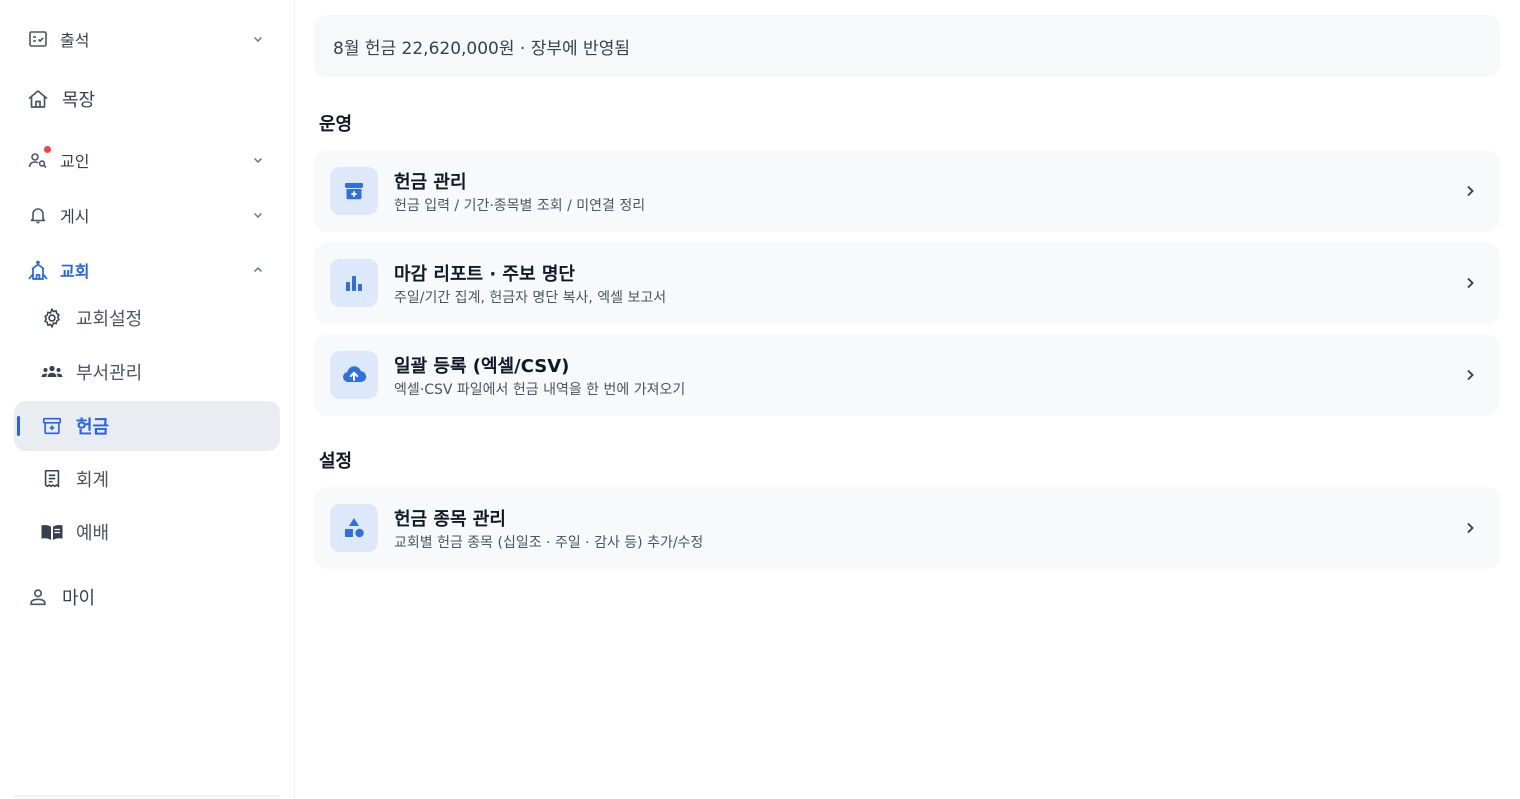 This screenshot has width=1520, height=799. What do you see at coordinates (147, 597) in the screenshot?
I see `sidebar-item-my: 마이` at bounding box center [147, 597].